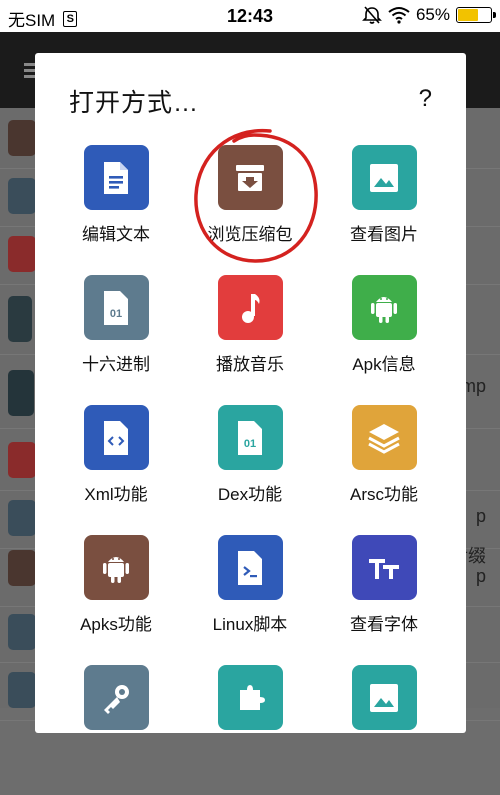 The width and height of the screenshot is (500, 795). I want to click on open-with-option: Arsc功能, so click(384, 470).